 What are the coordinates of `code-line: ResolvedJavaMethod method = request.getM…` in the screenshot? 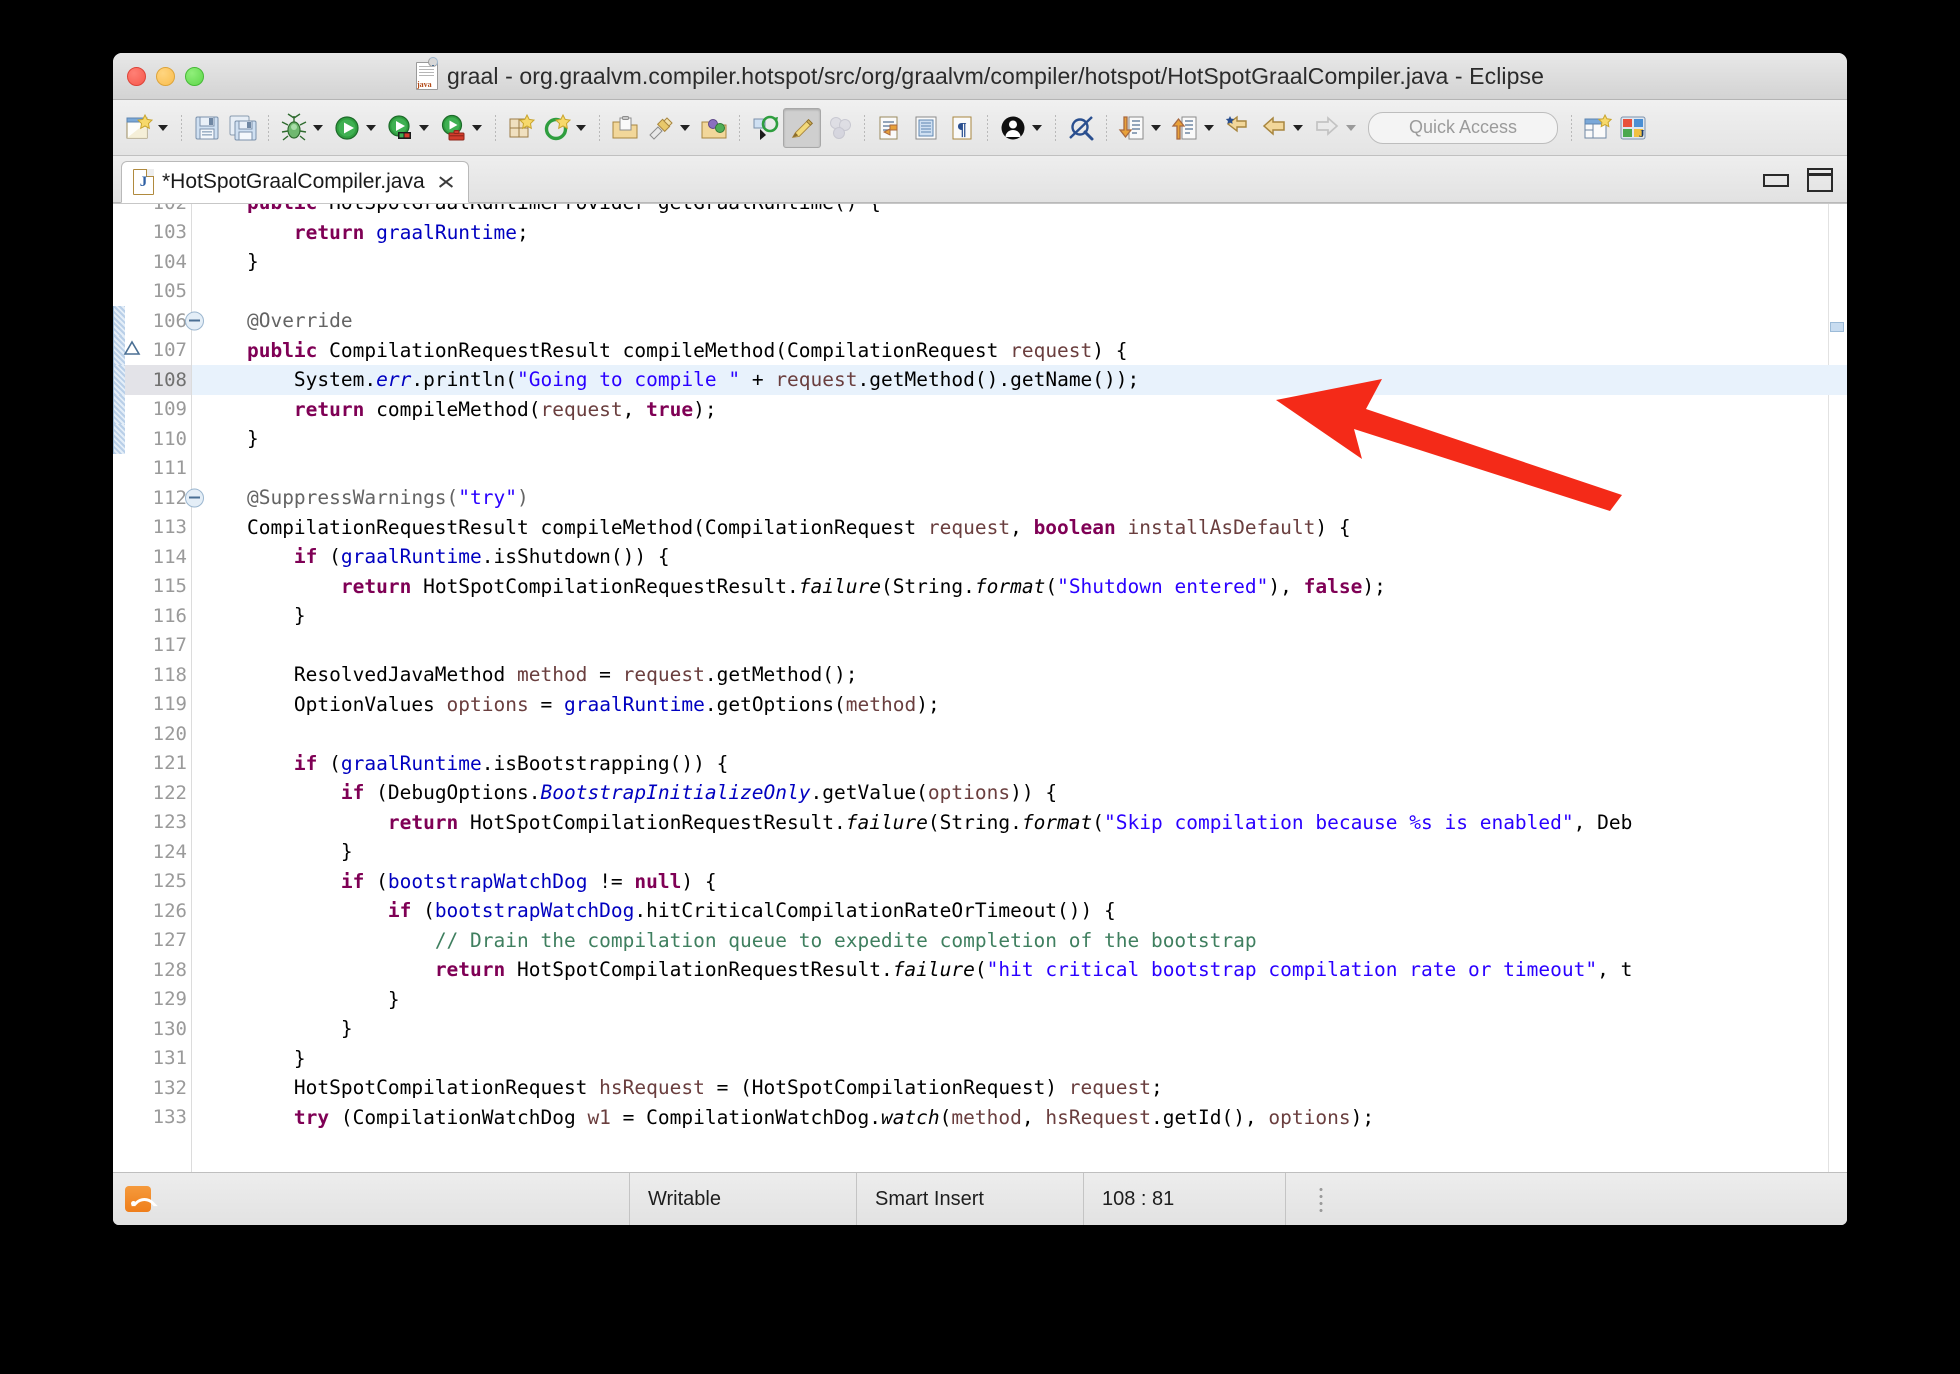 It's located at (1019, 675).